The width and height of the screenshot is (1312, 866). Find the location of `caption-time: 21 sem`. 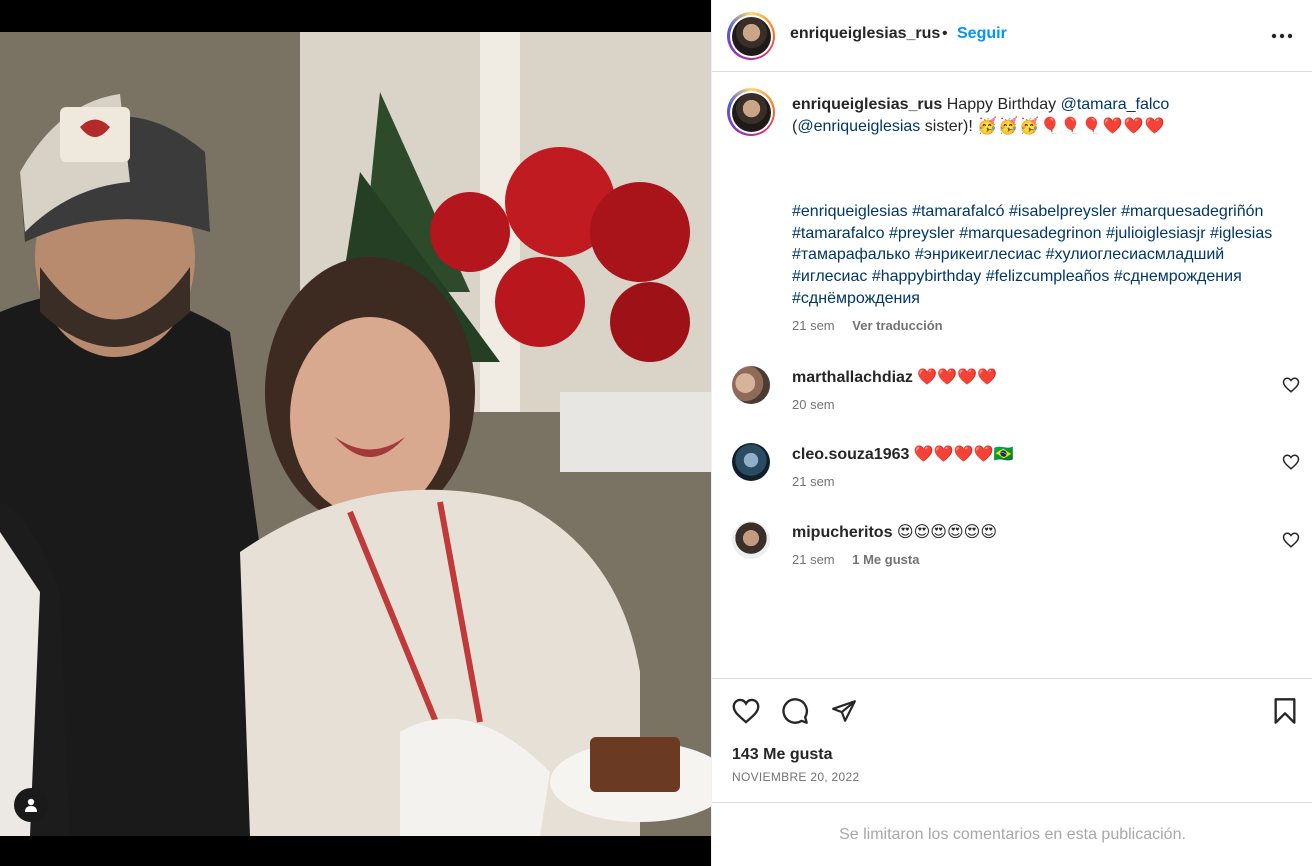

caption-time: 21 sem is located at coordinates (813, 325).